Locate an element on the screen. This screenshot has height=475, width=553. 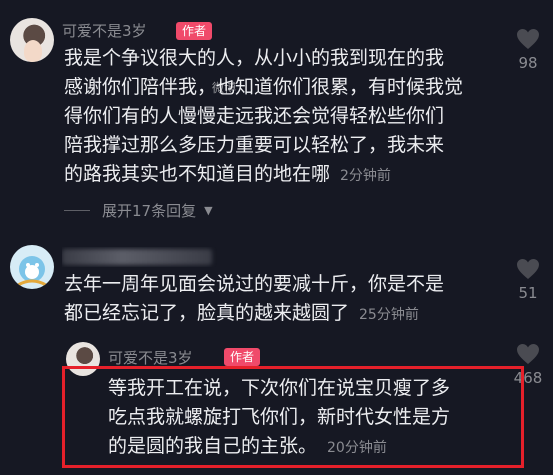
expand-replies-button: 展开17条回复 ▼ is located at coordinates (138, 210).